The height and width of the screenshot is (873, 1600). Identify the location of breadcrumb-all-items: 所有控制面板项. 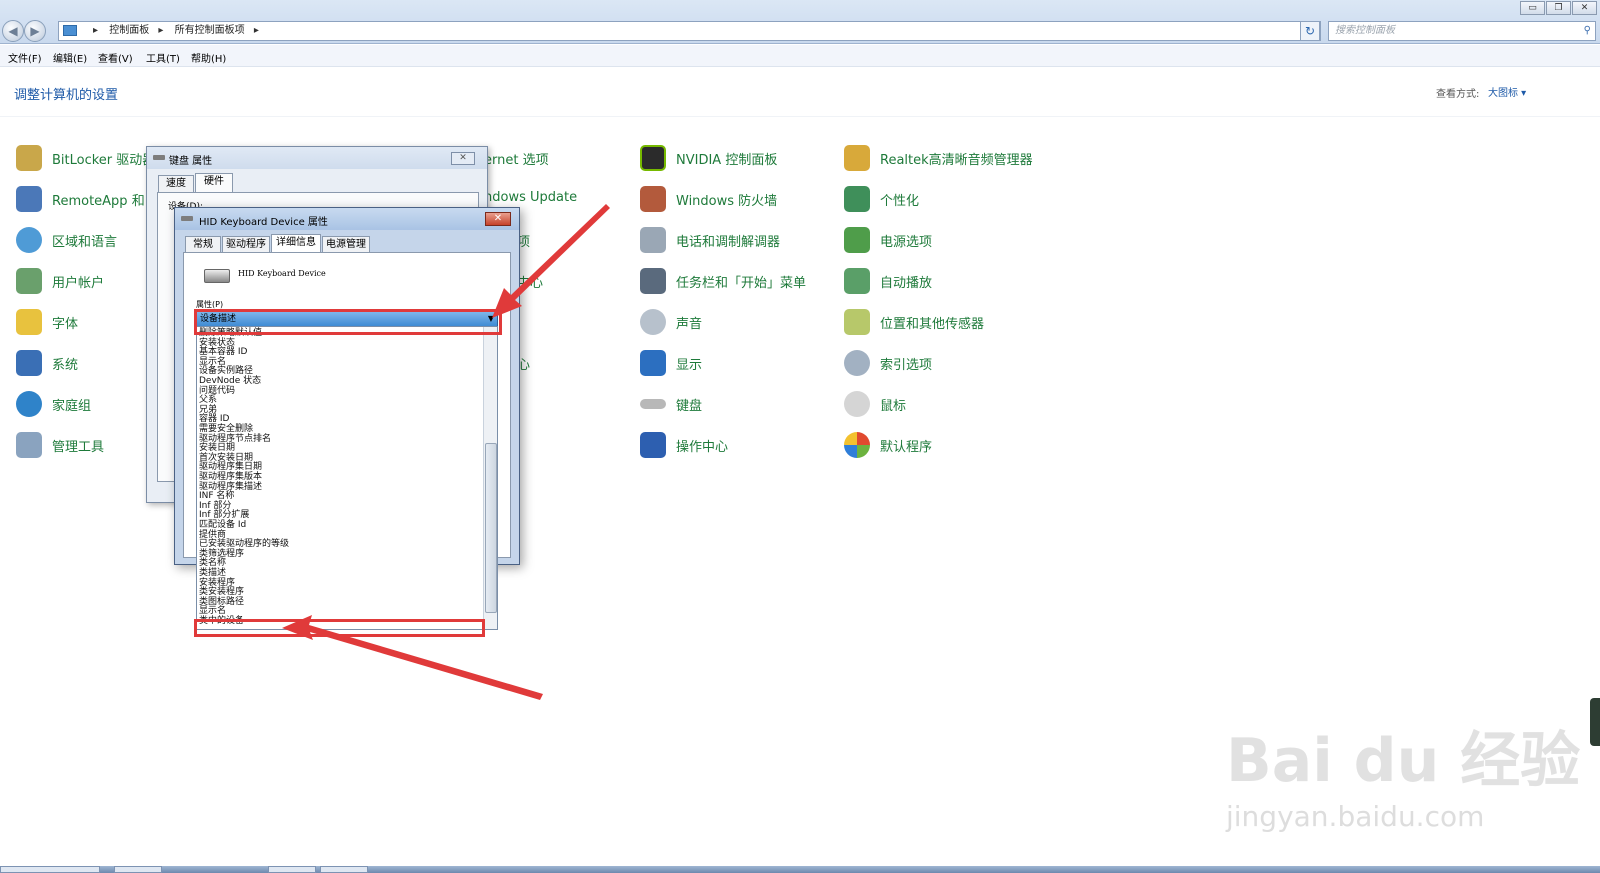
(210, 30).